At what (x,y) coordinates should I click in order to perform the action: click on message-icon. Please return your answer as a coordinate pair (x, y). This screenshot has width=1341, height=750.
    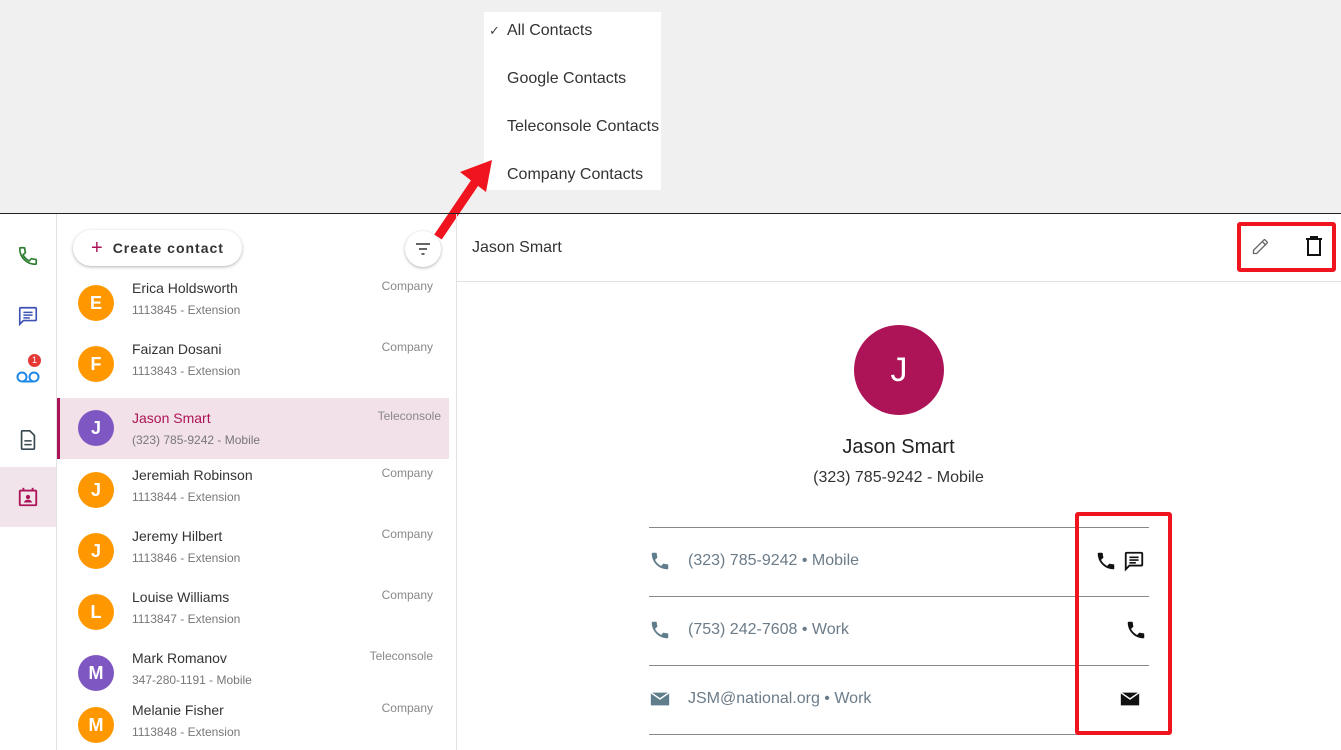
    Looking at the image, I should click on (28, 316).